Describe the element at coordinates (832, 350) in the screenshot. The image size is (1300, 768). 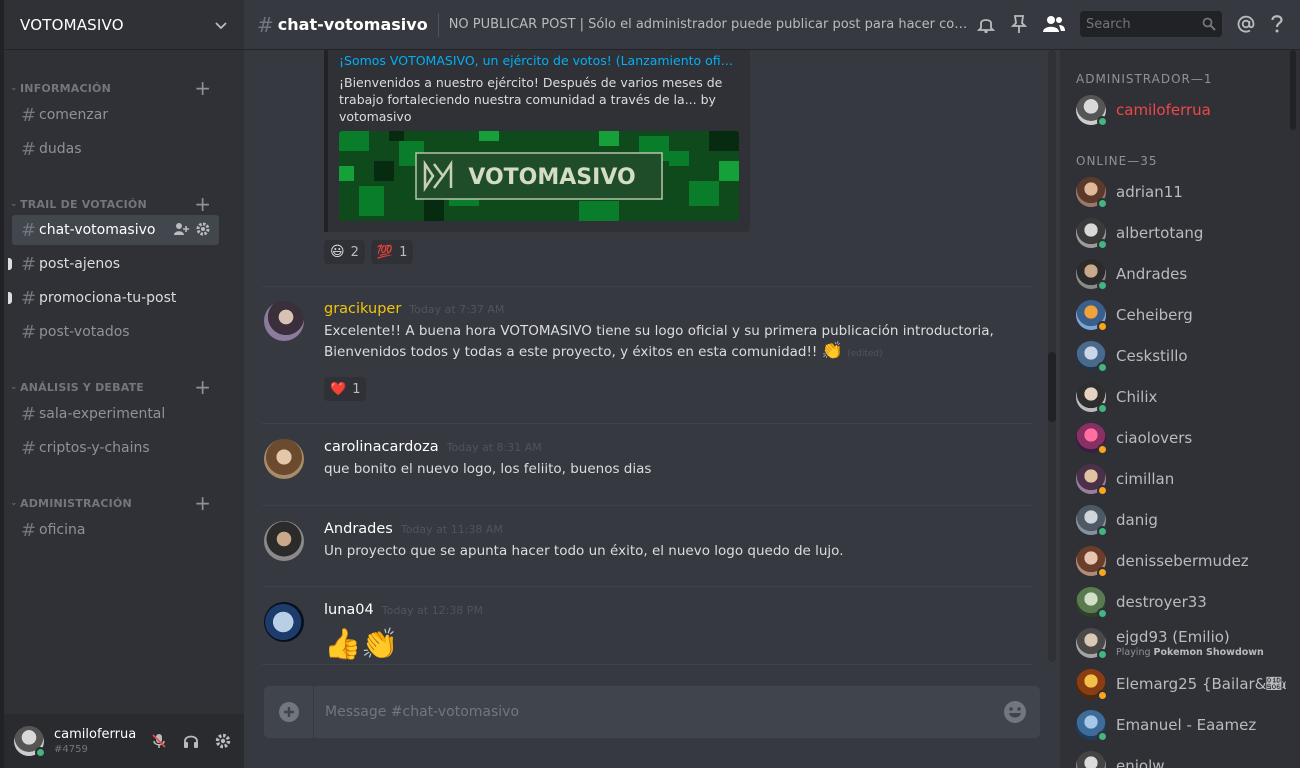
I see `clap-emoji: 👏` at that location.